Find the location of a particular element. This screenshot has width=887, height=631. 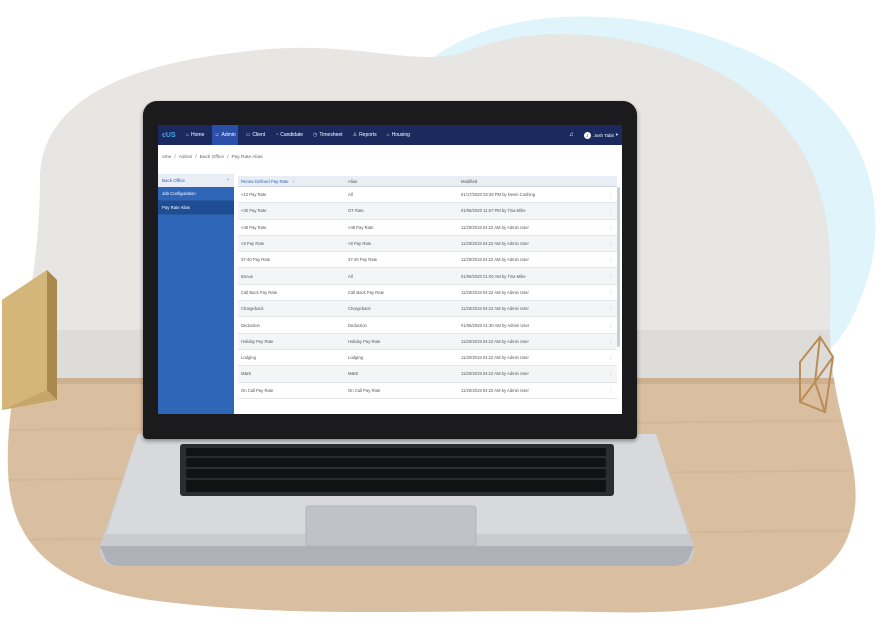

nav-item-client: ▭ Client is located at coordinates (256, 135).